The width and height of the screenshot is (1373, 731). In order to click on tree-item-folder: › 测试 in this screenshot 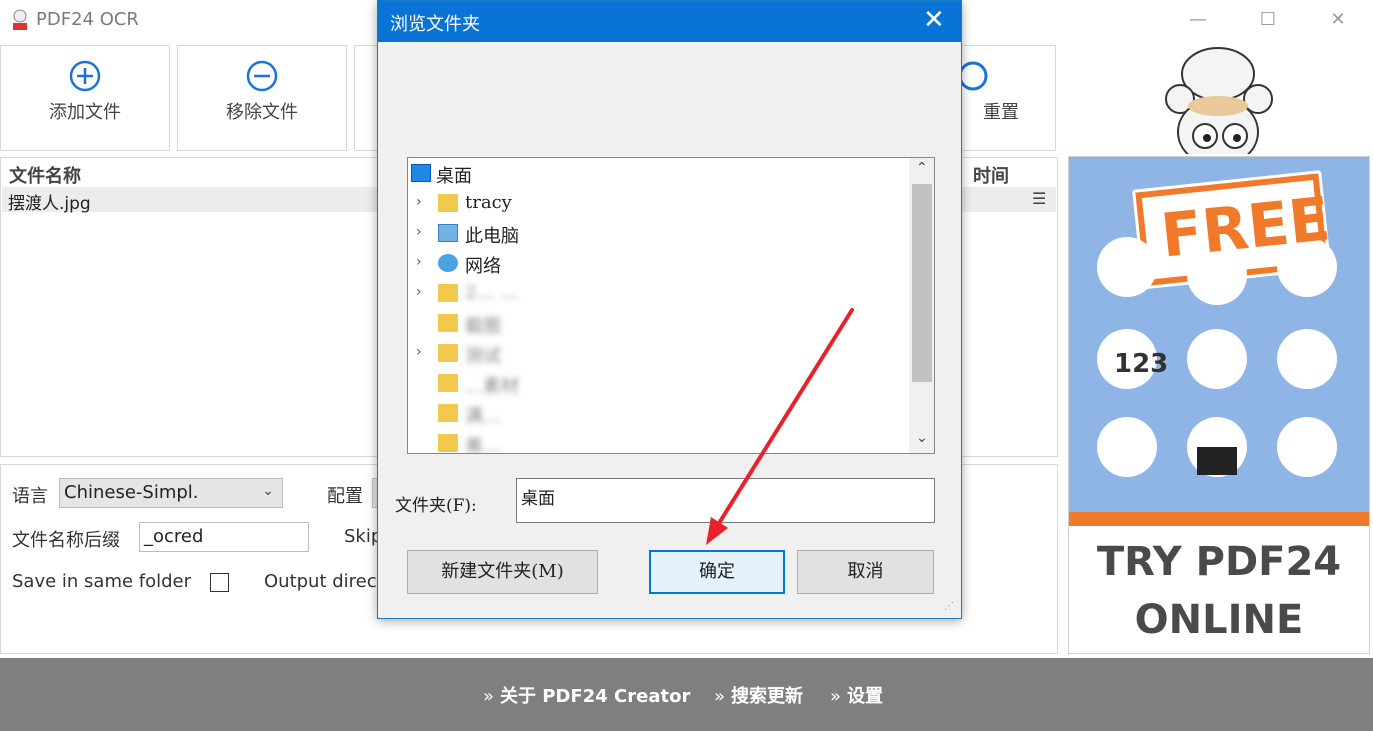, I will do `click(658, 354)`.